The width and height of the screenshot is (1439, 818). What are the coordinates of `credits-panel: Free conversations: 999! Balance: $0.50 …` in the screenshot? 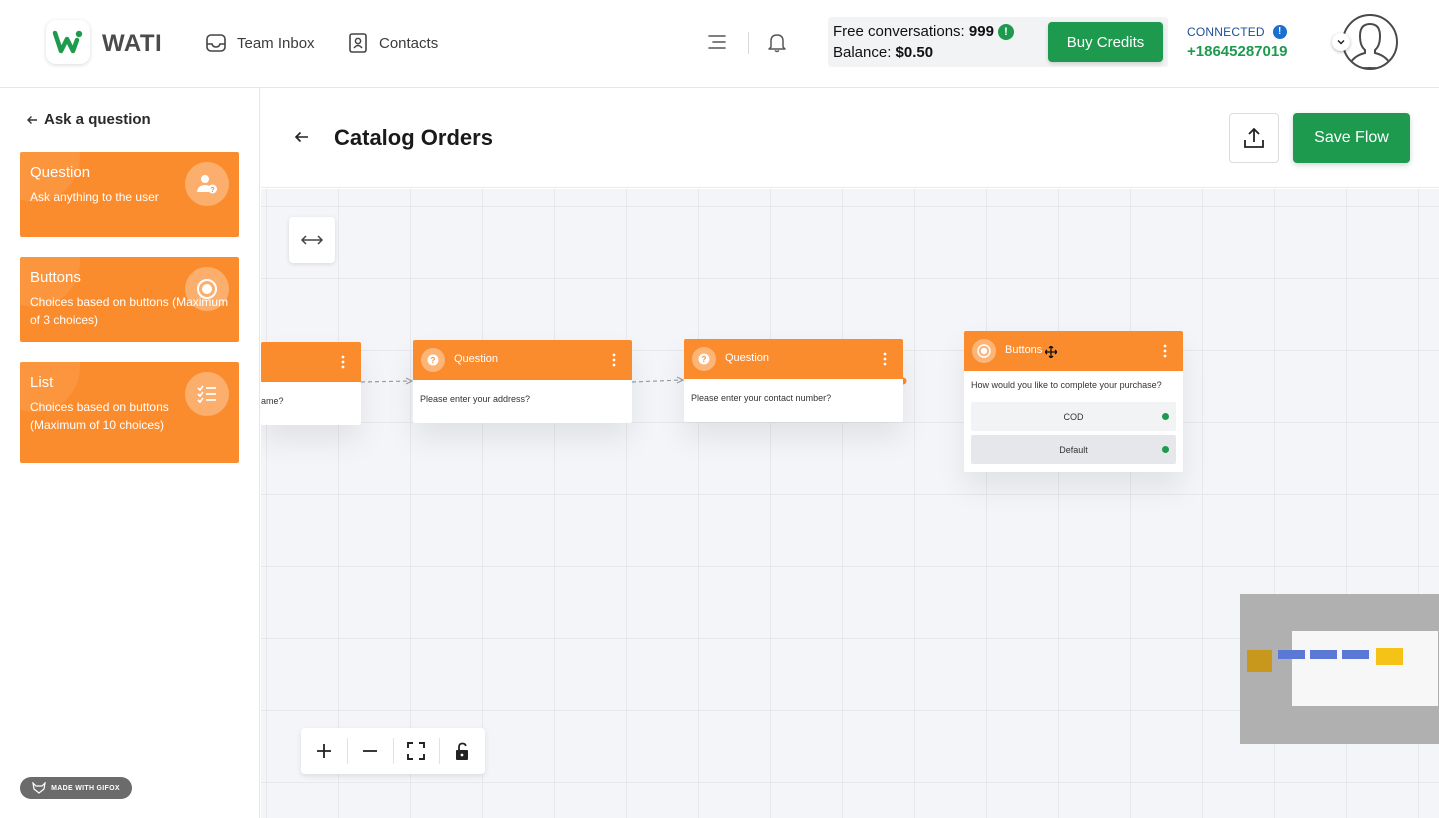 It's located at (998, 42).